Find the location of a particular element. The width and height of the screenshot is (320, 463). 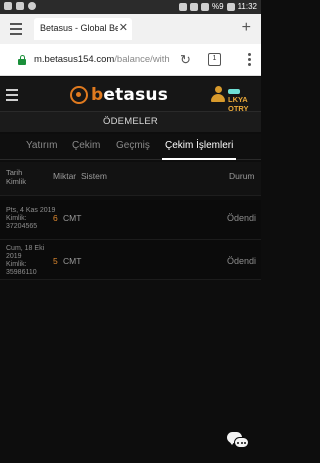

url-host: m.betasus154.com is located at coordinates (74, 59).